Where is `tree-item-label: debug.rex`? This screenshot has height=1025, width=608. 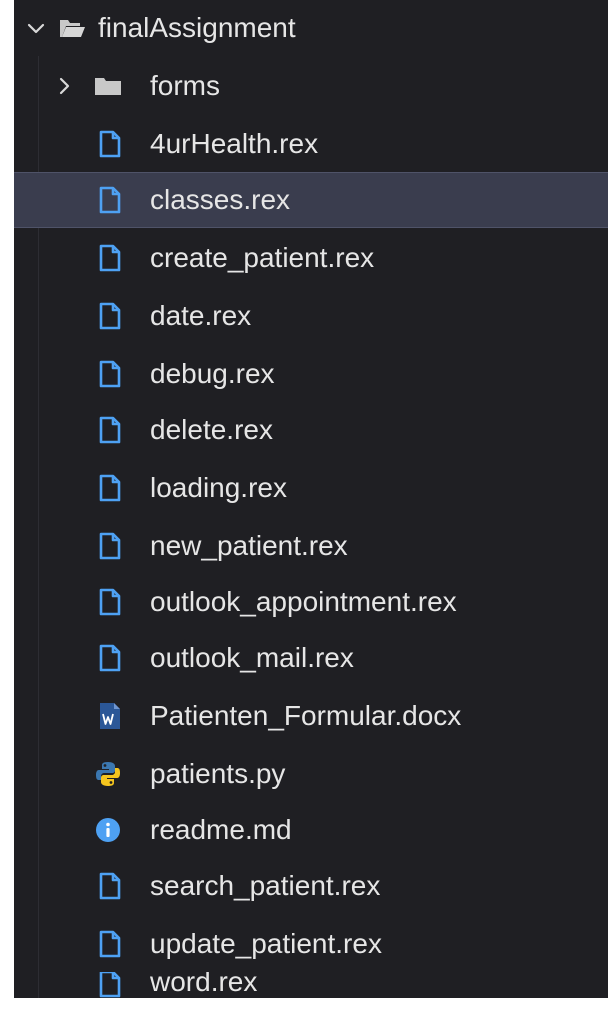 tree-item-label: debug.rex is located at coordinates (212, 373).